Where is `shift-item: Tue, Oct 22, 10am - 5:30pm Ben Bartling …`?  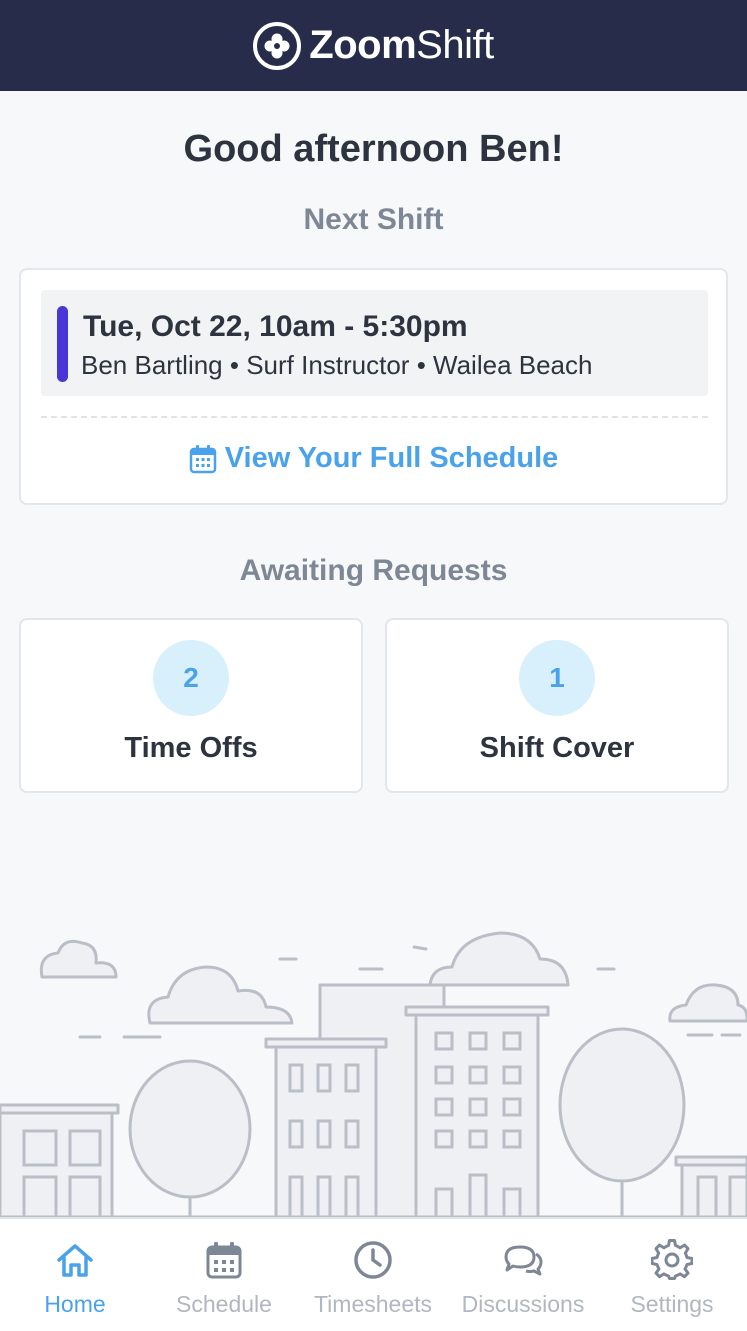
shift-item: Tue, Oct 22, 10am - 5:30pm Ben Bartling … is located at coordinates (374, 343).